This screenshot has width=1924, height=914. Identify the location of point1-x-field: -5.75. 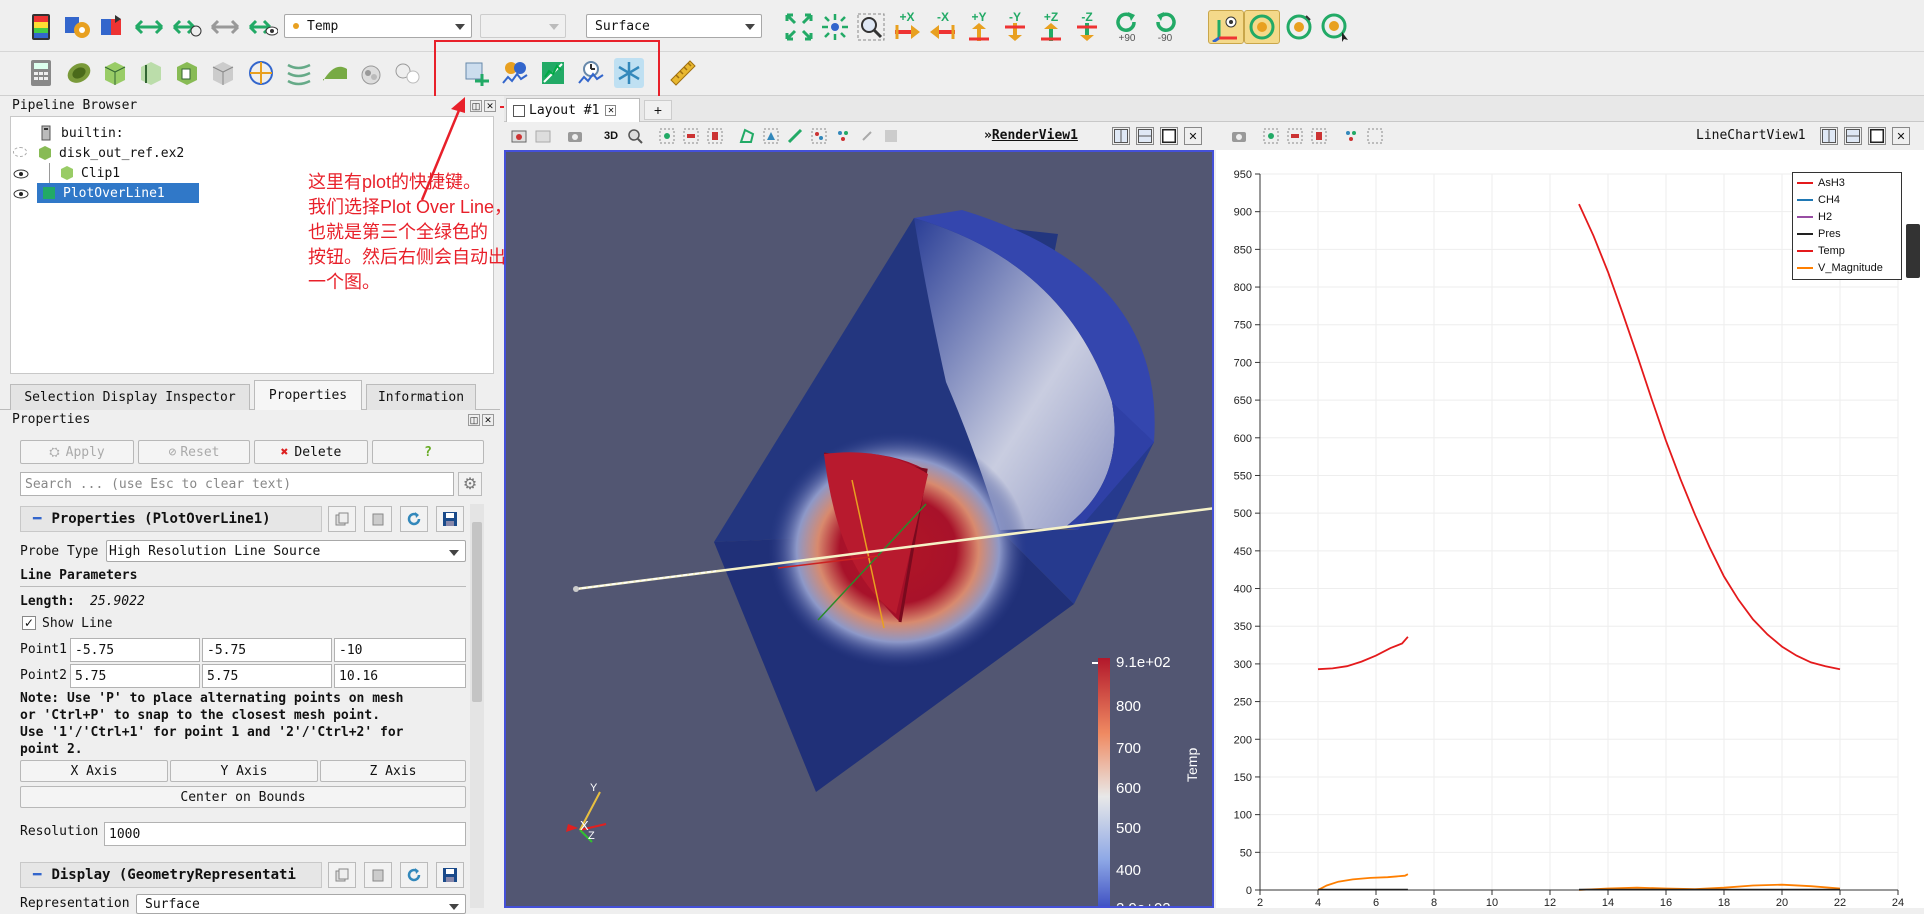
(135, 650).